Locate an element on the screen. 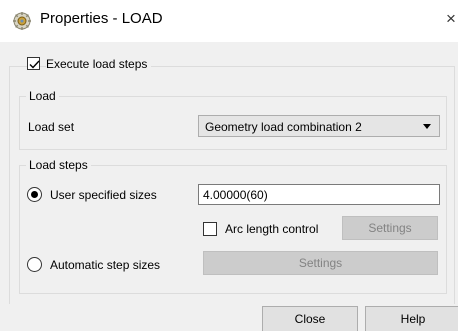 This screenshot has width=458, height=331. load-set-label: Load set is located at coordinates (51, 127).